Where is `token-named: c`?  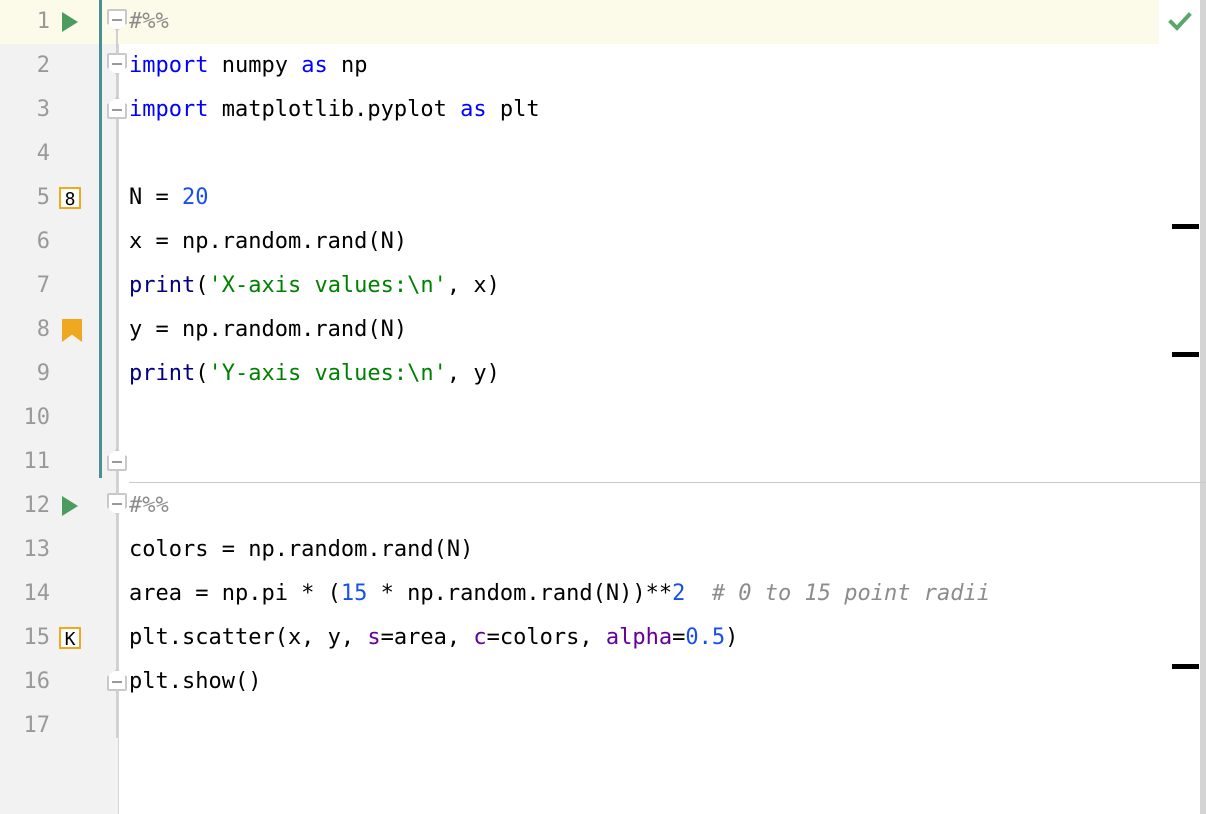 token-named: c is located at coordinates (480, 637).